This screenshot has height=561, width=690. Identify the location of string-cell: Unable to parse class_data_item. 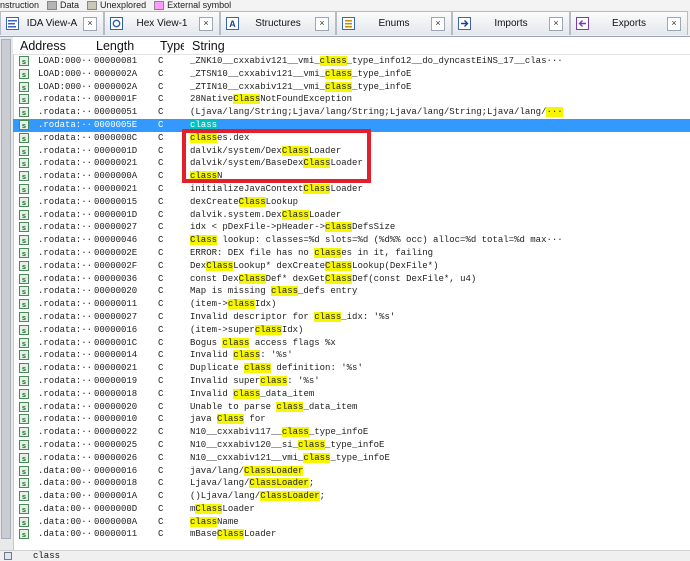
(274, 406).